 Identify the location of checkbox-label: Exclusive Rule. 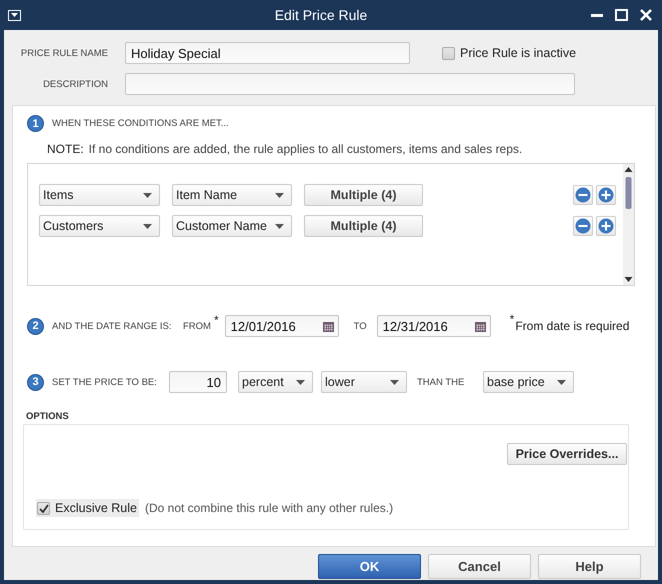
(96, 508).